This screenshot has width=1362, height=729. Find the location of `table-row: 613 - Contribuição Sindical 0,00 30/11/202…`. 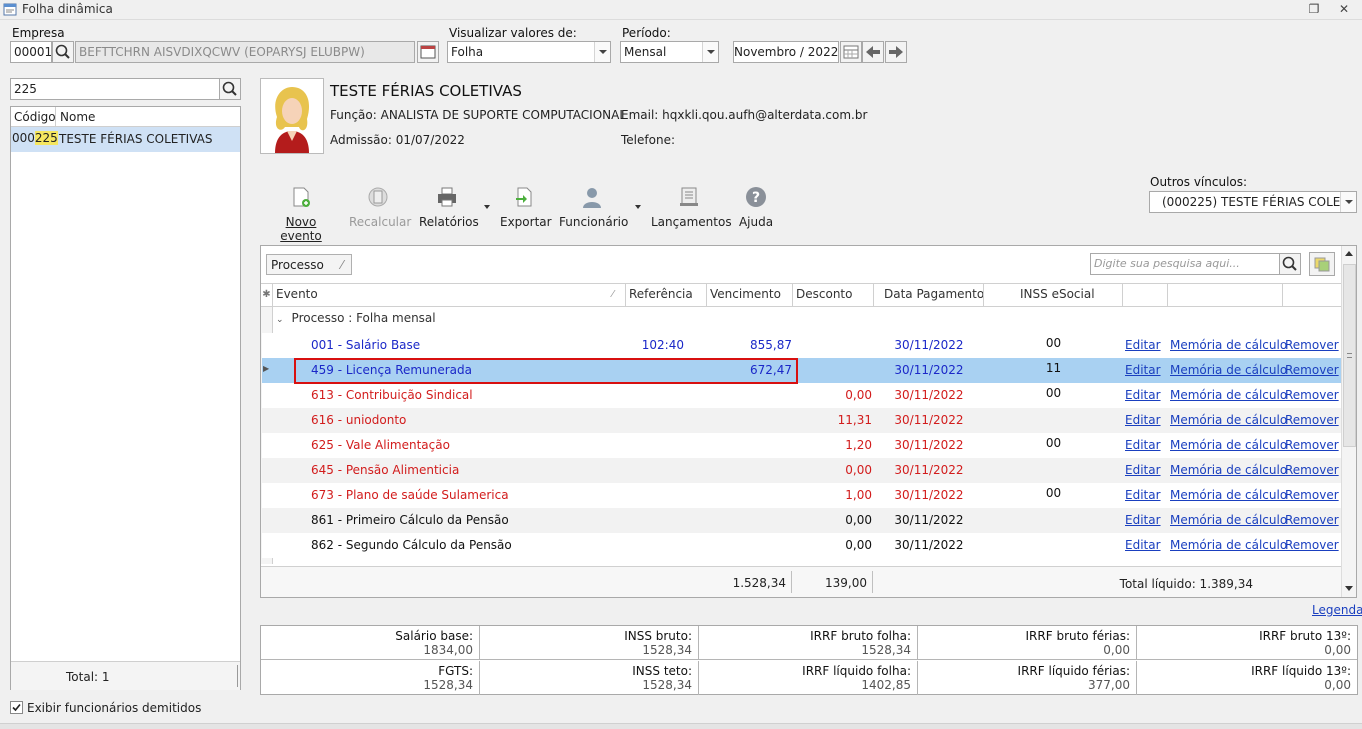

table-row: 613 - Contribuição Sindical 0,00 30/11/202… is located at coordinates (801, 395).